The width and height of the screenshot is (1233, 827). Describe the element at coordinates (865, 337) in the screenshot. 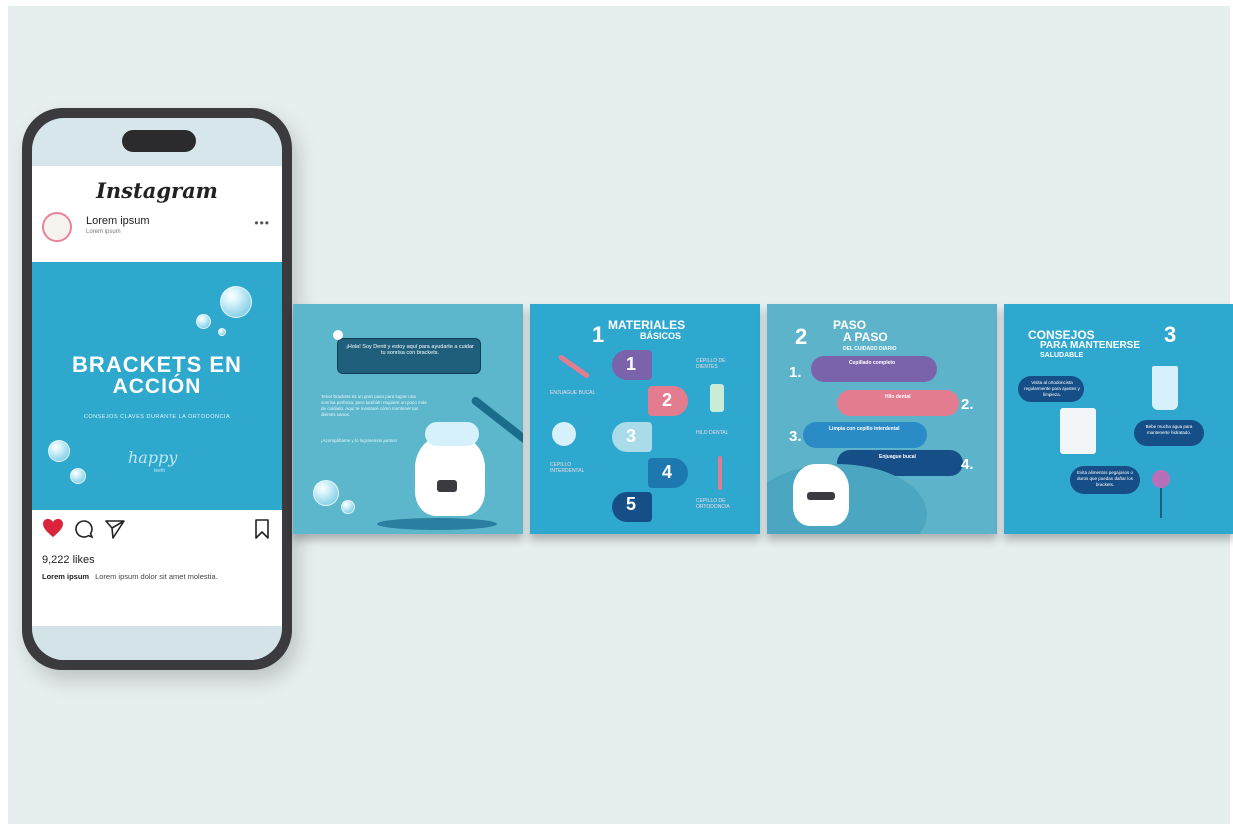

I see `slide-title: A PASO` at that location.